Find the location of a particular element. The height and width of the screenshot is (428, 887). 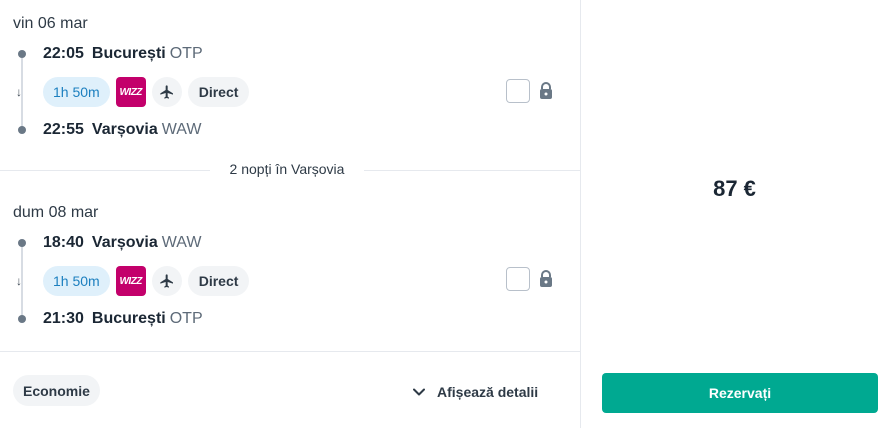

outbound-flight-info: 1h 50m WIZZ Direct is located at coordinates (146, 92).